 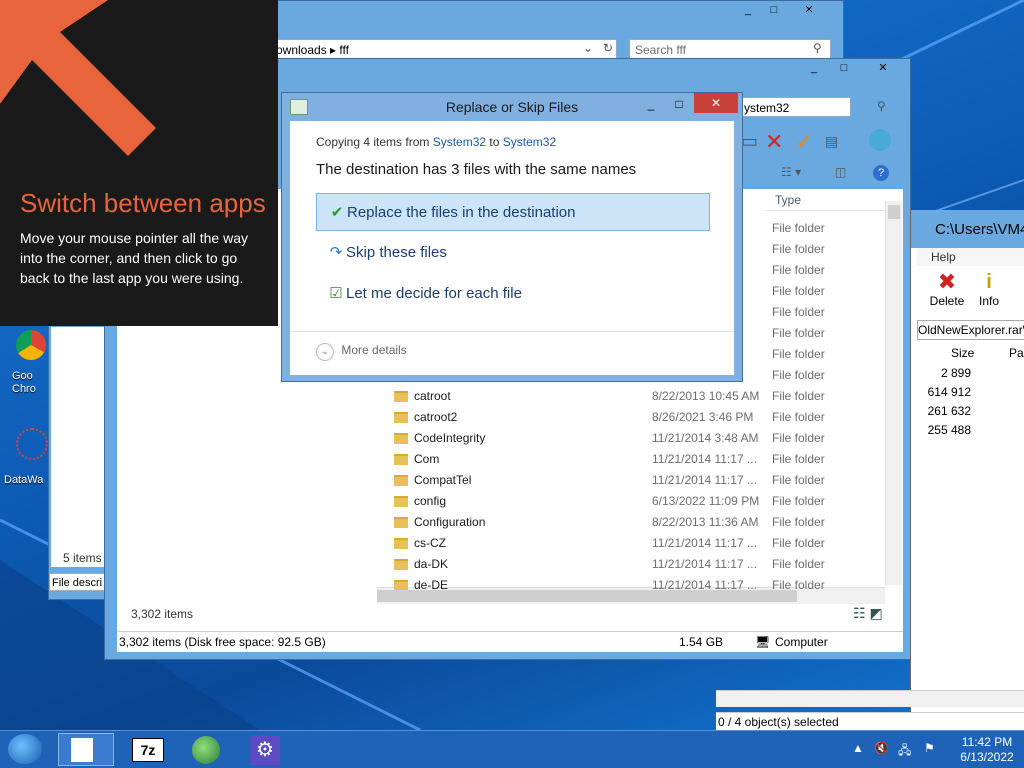 I want to click on taskbar-idm, so click(x=206, y=749).